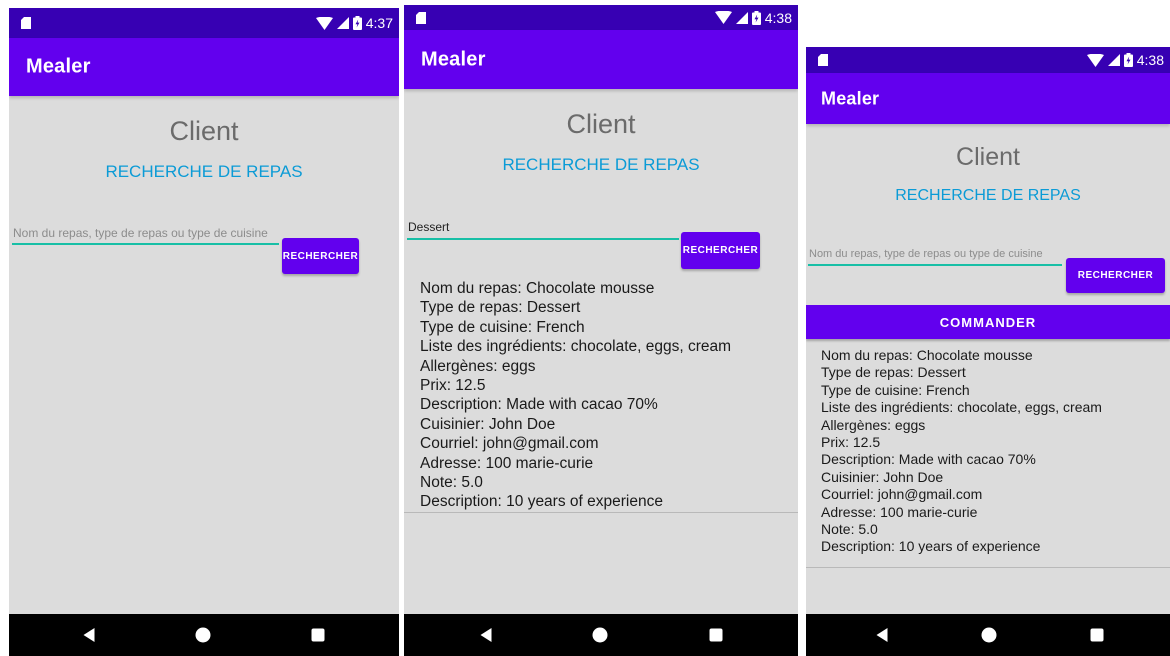 The width and height of the screenshot is (1170, 656). I want to click on status-bar: 4:37, so click(204, 23).